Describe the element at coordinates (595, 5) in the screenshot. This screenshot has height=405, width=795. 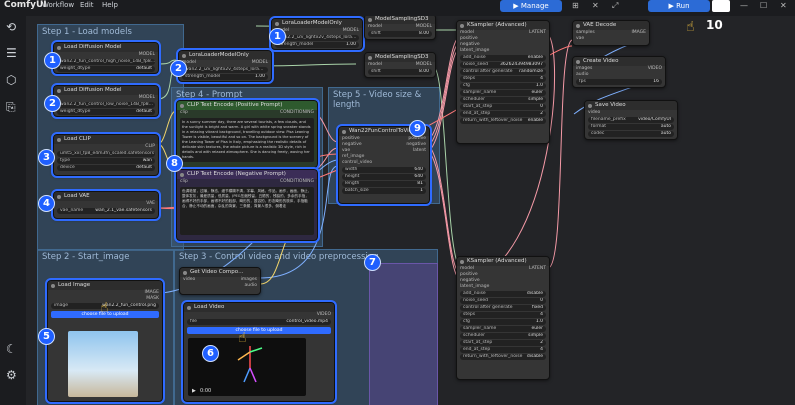
I see `close-panel-icon: ✕` at that location.